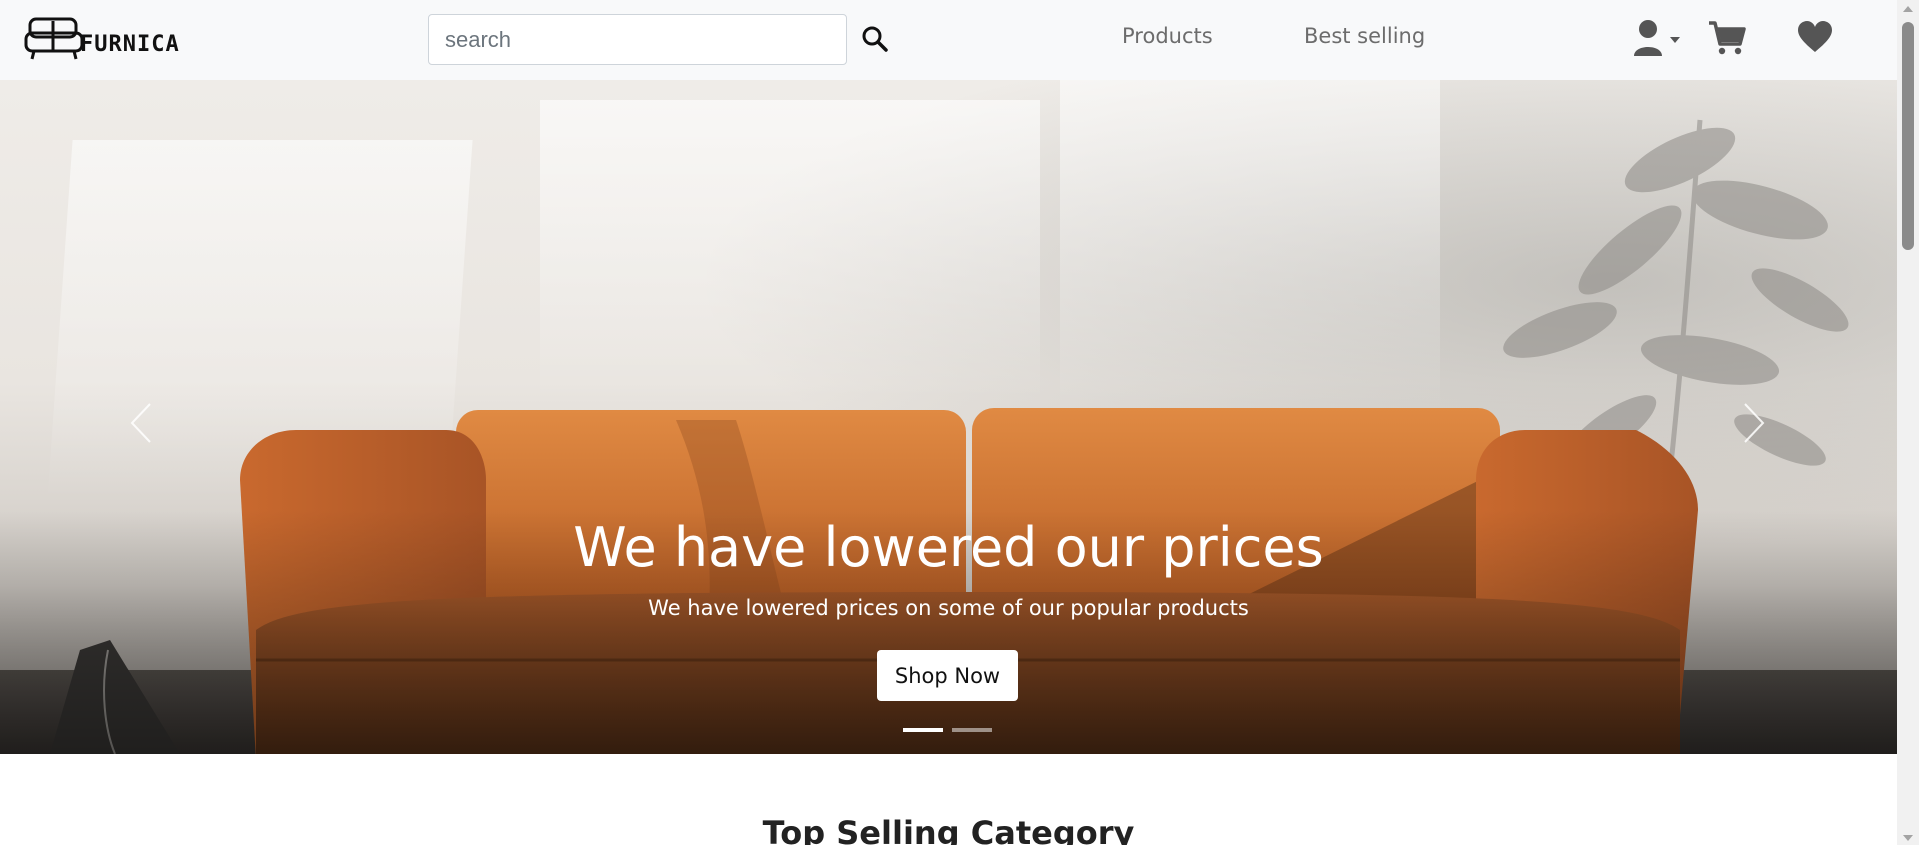 This screenshot has height=845, width=1919. Describe the element at coordinates (1364, 36) in the screenshot. I see `nav-link-best-selling: Best selling` at that location.